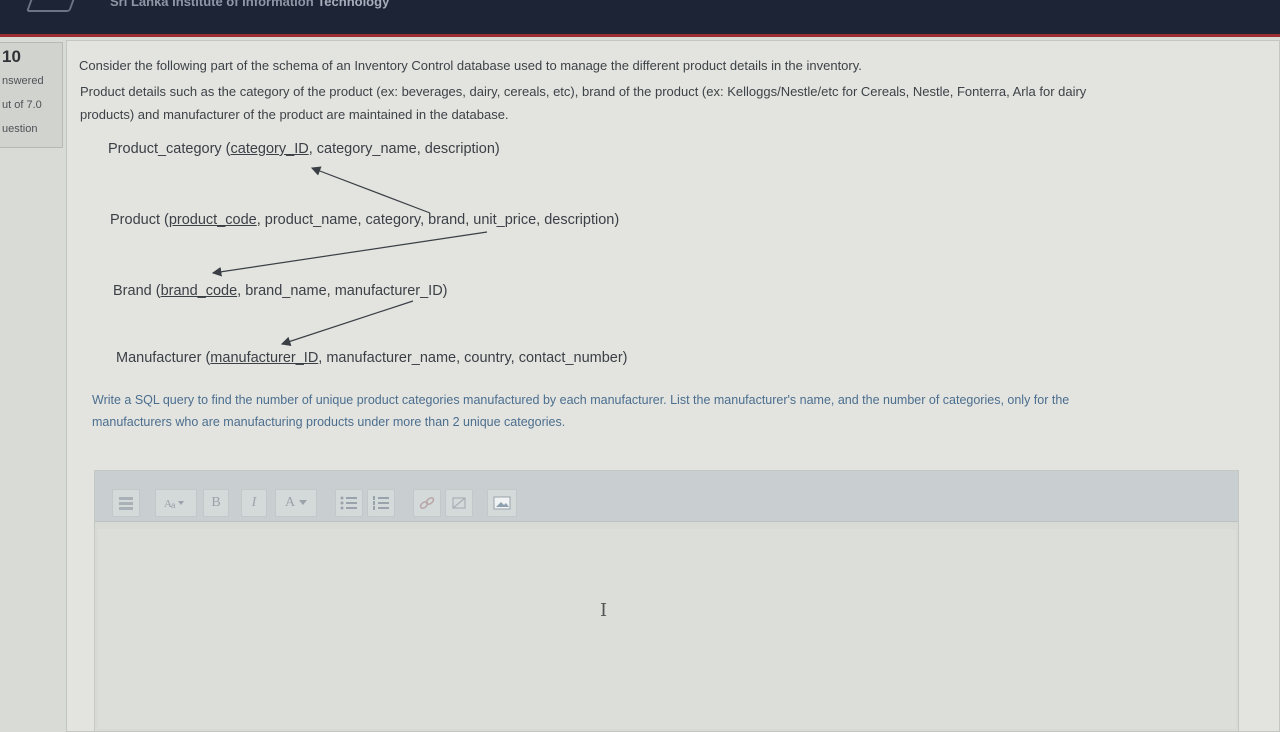 Image resolution: width=1280 pixels, height=732 pixels. I want to click on font-color-icon: A, so click(296, 503).